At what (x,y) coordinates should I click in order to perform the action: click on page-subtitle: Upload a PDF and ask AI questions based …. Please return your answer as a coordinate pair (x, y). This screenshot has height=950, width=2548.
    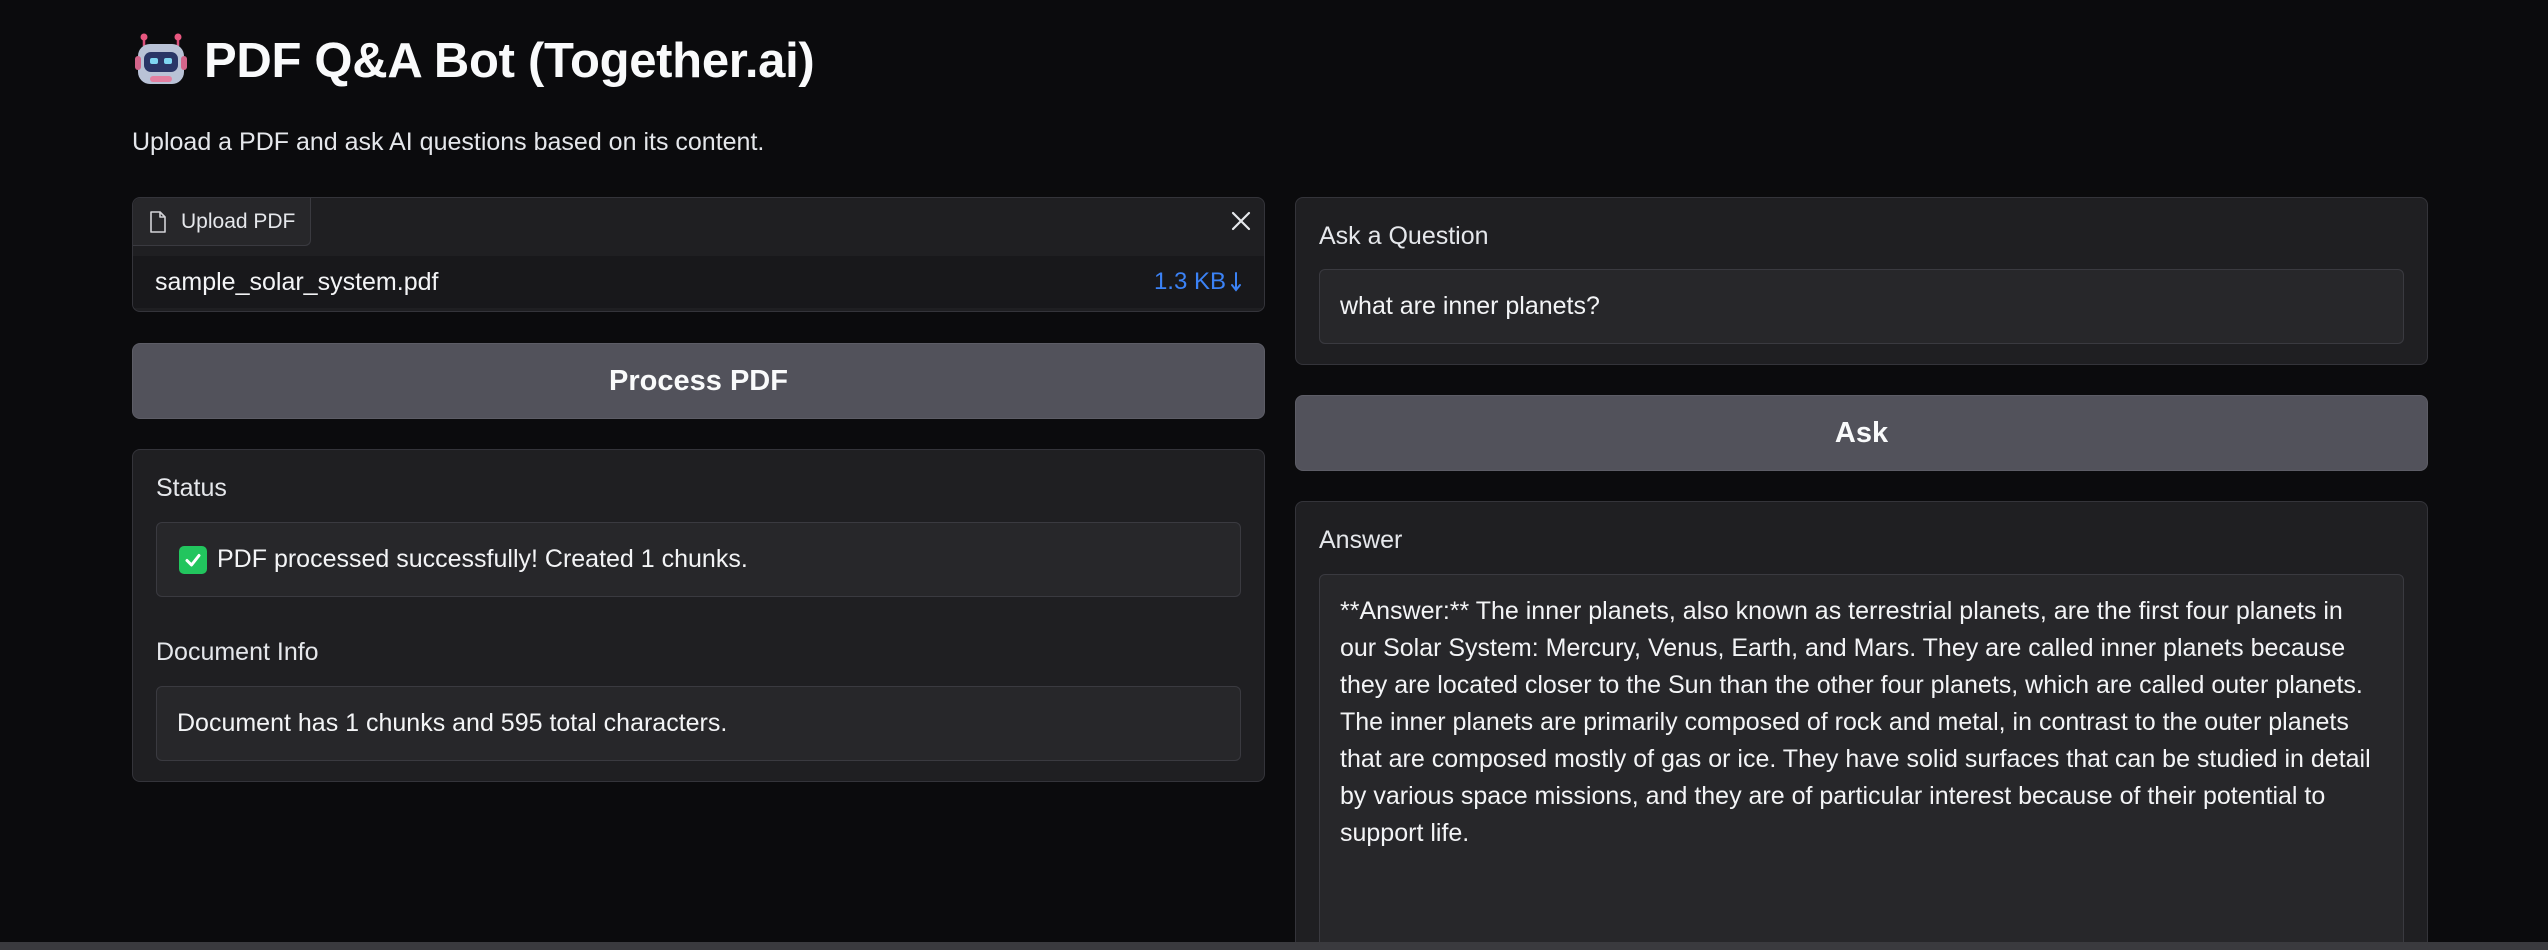
    Looking at the image, I should click on (448, 142).